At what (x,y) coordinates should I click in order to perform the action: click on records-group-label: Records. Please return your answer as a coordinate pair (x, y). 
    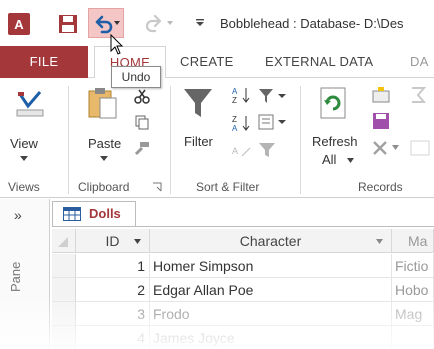
    Looking at the image, I should click on (380, 187).